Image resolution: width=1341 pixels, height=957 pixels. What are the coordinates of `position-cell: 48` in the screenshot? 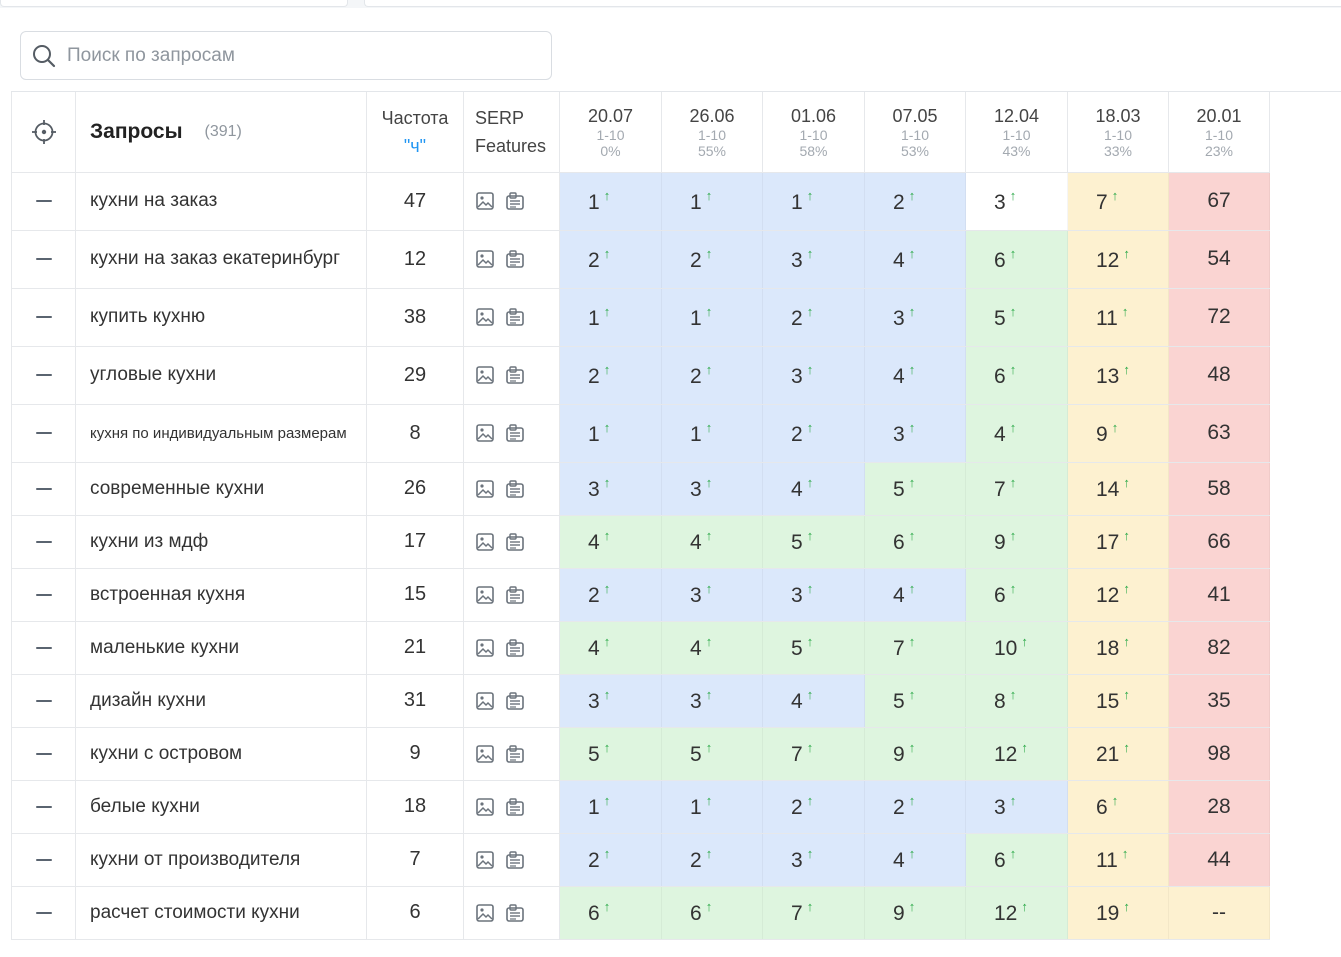 It's located at (1219, 375).